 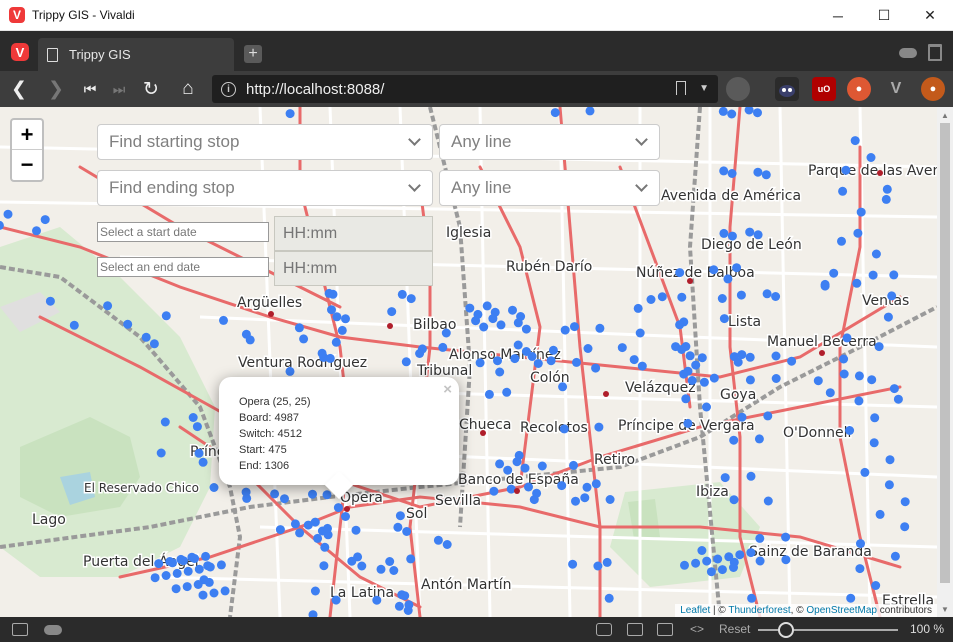 I want to click on start-time-input: HH:mm, so click(x=353, y=233).